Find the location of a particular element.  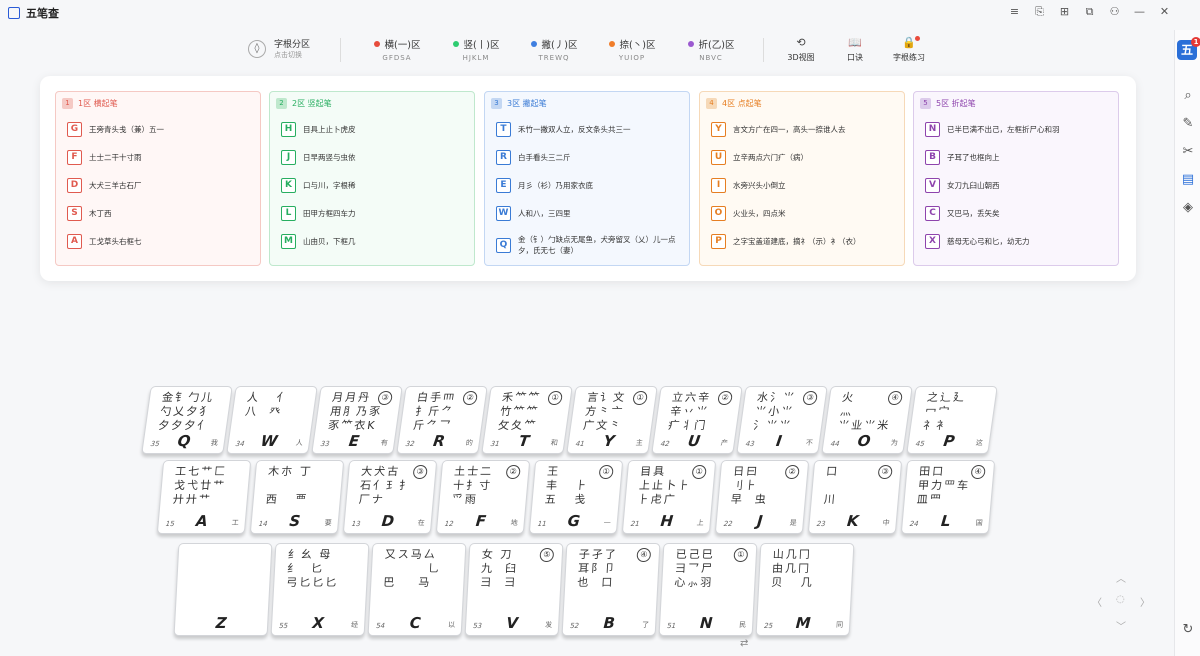

right-rail: 五 1 ⌕ ✎ ✂ ▤ ◈ ↻ is located at coordinates (1187, 343).